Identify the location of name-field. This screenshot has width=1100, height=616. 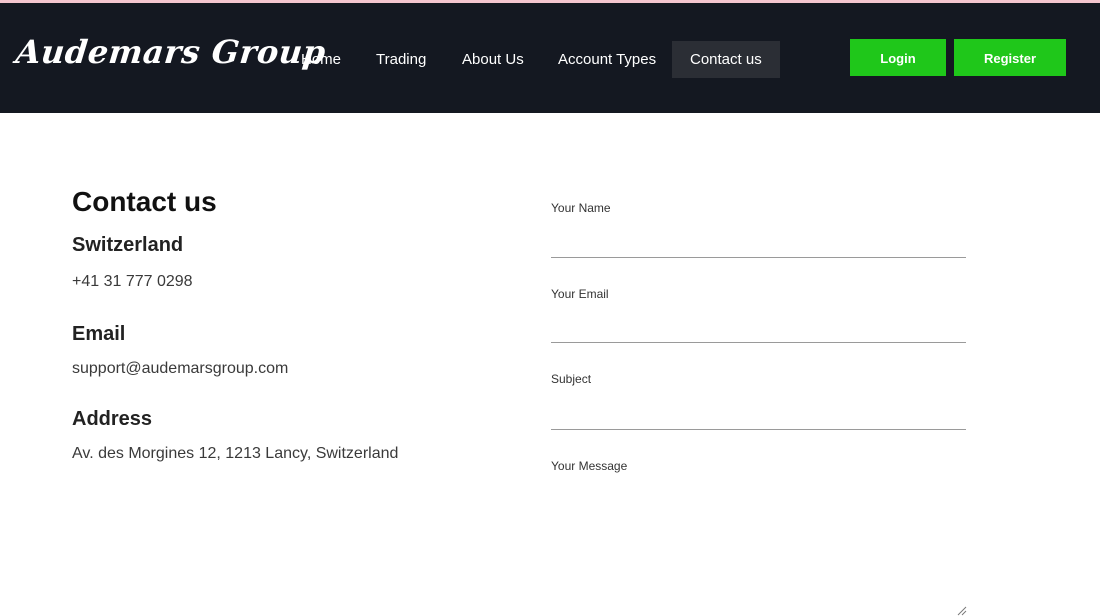
(758, 244).